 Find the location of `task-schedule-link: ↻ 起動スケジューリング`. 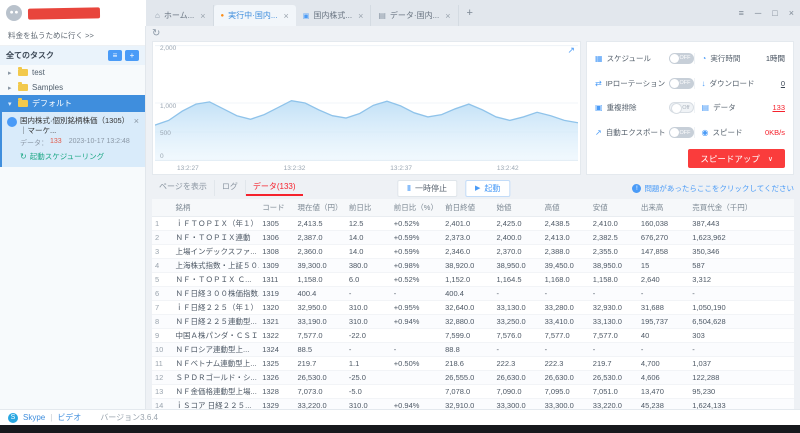

task-schedule-link: ↻ 起動スケジューリング is located at coordinates (73, 156).